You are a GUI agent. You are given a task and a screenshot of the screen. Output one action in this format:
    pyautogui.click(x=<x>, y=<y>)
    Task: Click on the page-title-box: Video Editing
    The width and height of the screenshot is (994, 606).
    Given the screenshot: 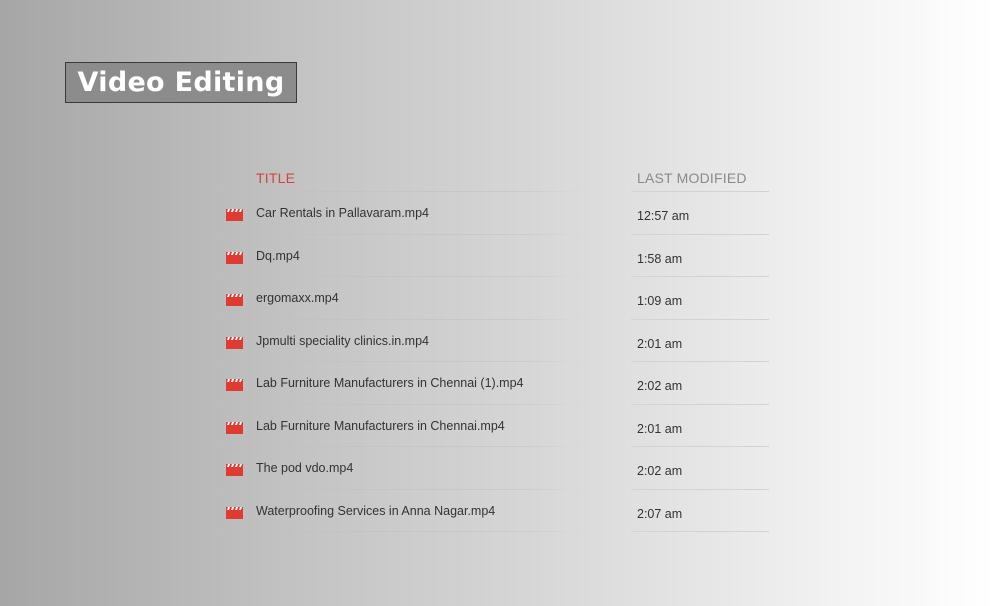 What is the action you would take?
    pyautogui.click(x=181, y=82)
    